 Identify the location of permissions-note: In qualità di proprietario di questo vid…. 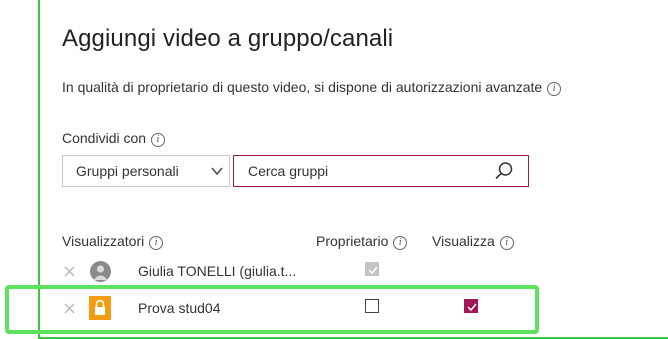
(312, 87).